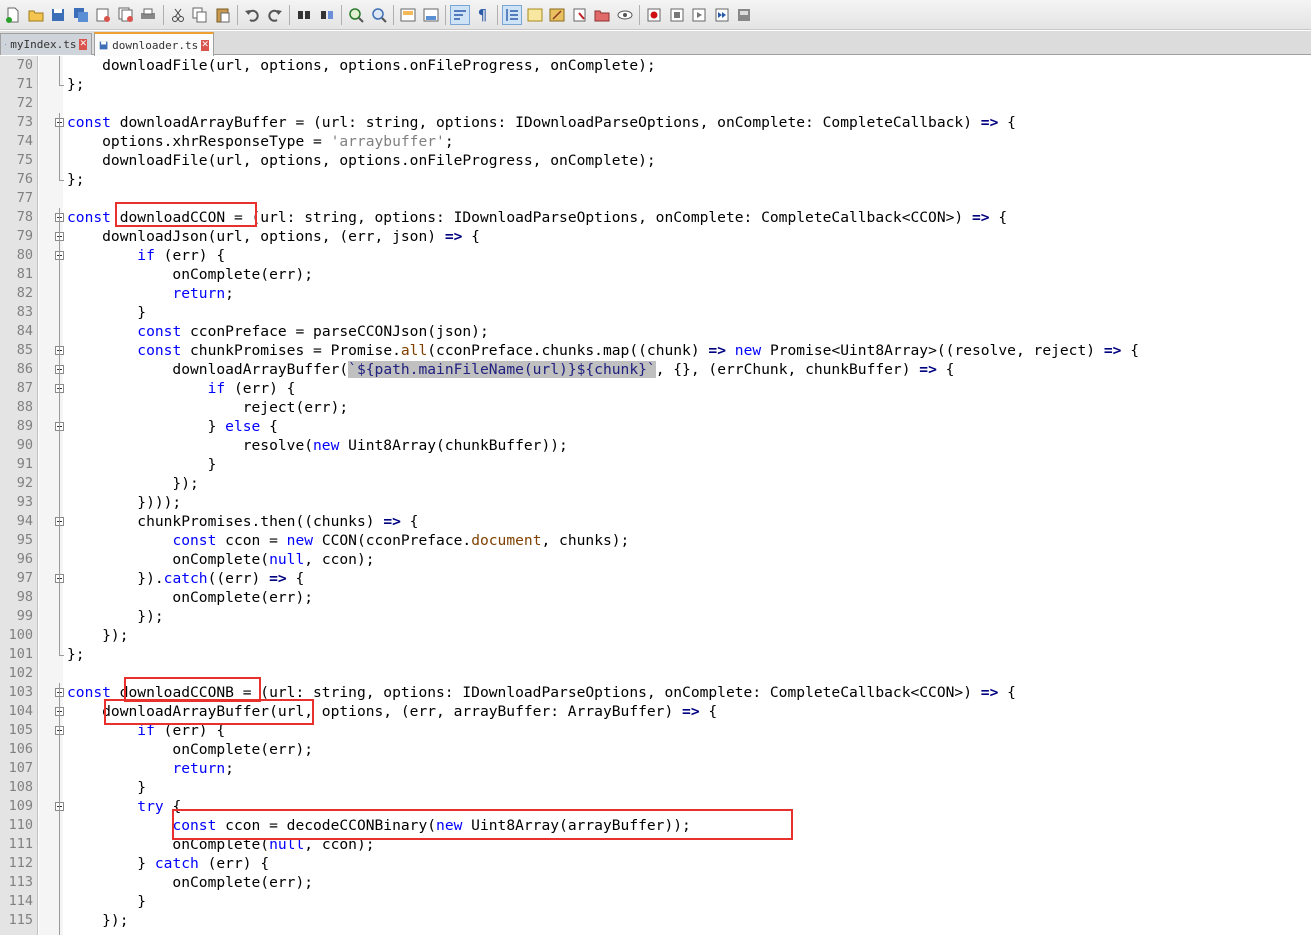  What do you see at coordinates (722, 15) in the screenshot?
I see `run-macro-multiple-icon` at bounding box center [722, 15].